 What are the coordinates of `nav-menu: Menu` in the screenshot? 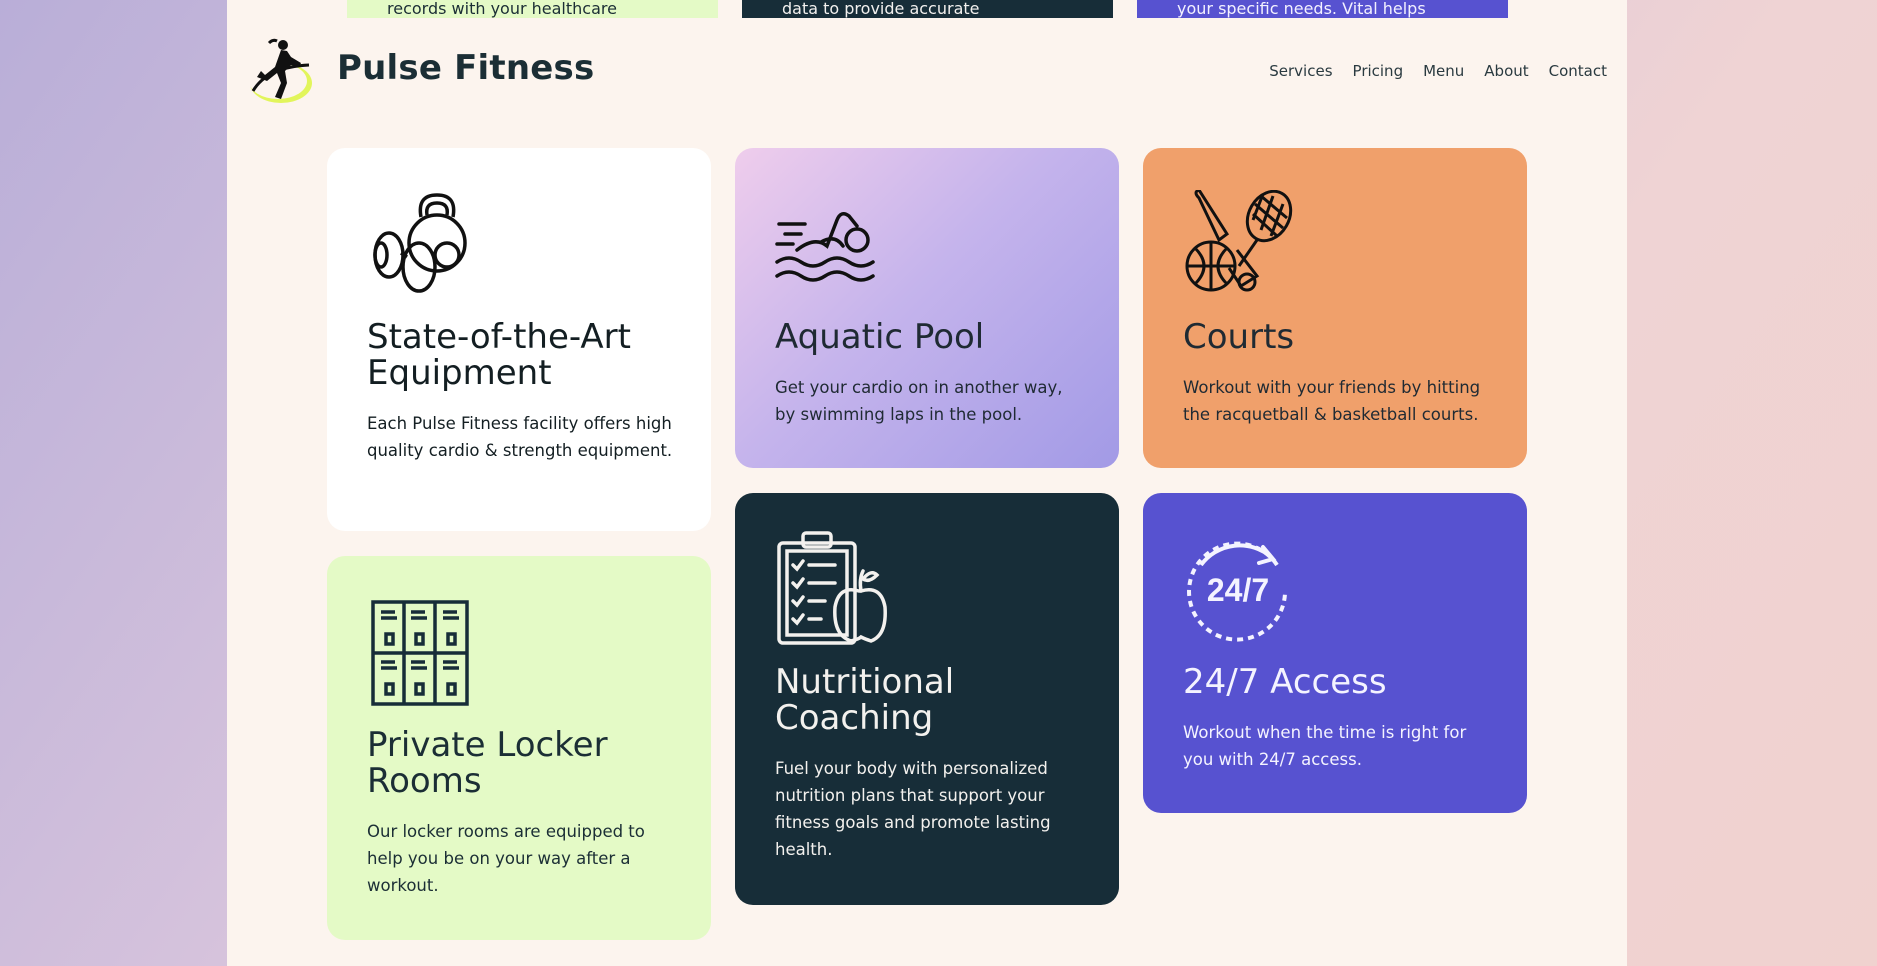 It's located at (1443, 71).